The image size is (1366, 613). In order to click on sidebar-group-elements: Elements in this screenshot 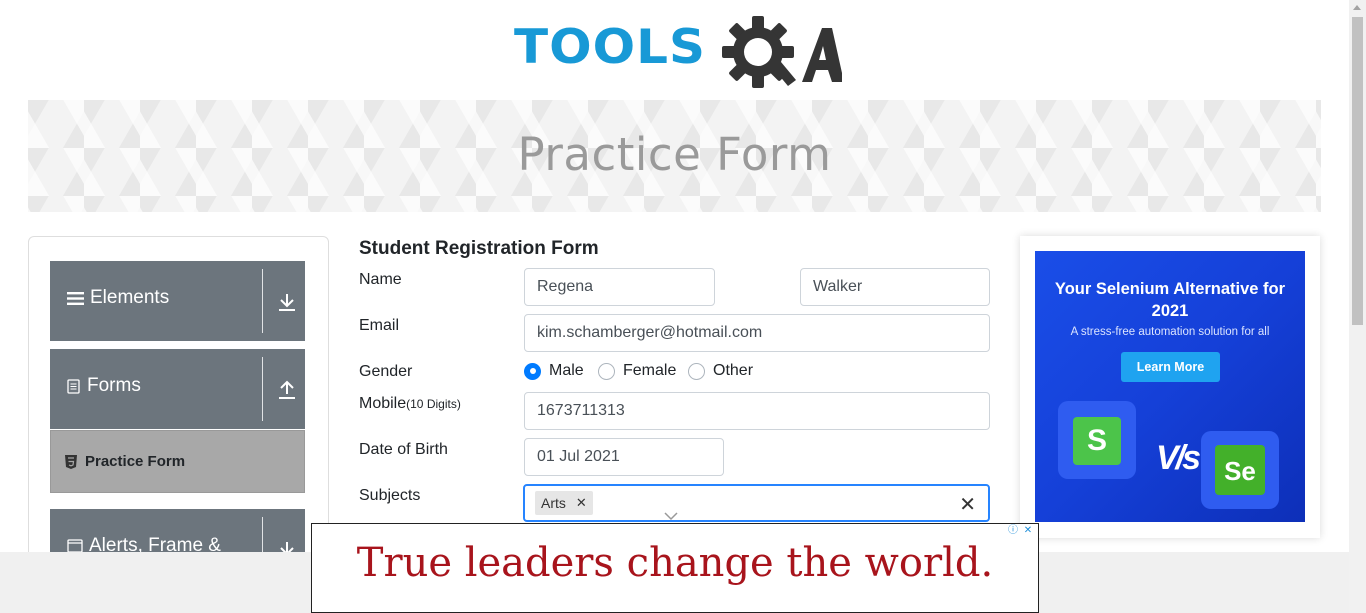, I will do `click(177, 301)`.